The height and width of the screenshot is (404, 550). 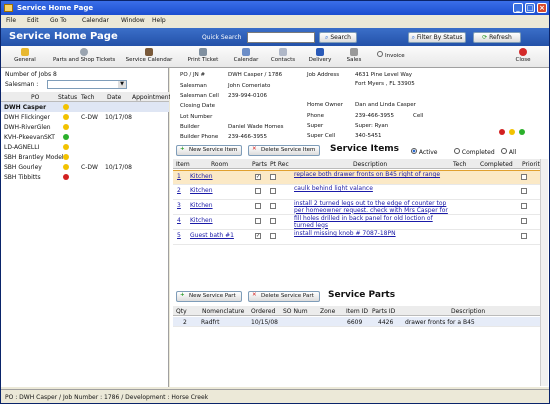 What do you see at coordinates (459, 164) in the screenshot?
I see `col-tech-items: Tech` at bounding box center [459, 164].